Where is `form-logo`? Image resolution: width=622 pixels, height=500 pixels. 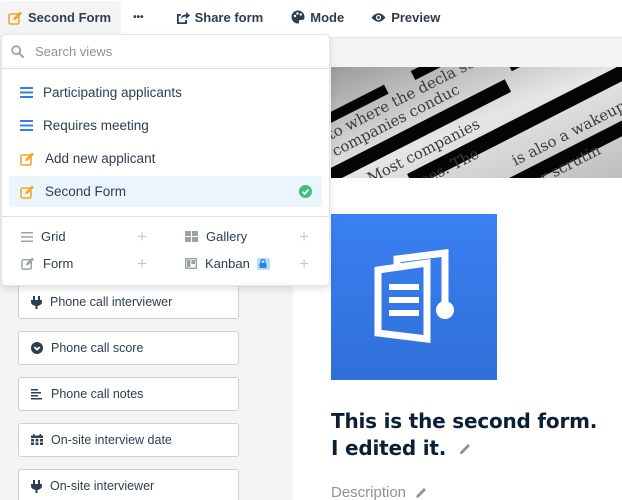 form-logo is located at coordinates (414, 297).